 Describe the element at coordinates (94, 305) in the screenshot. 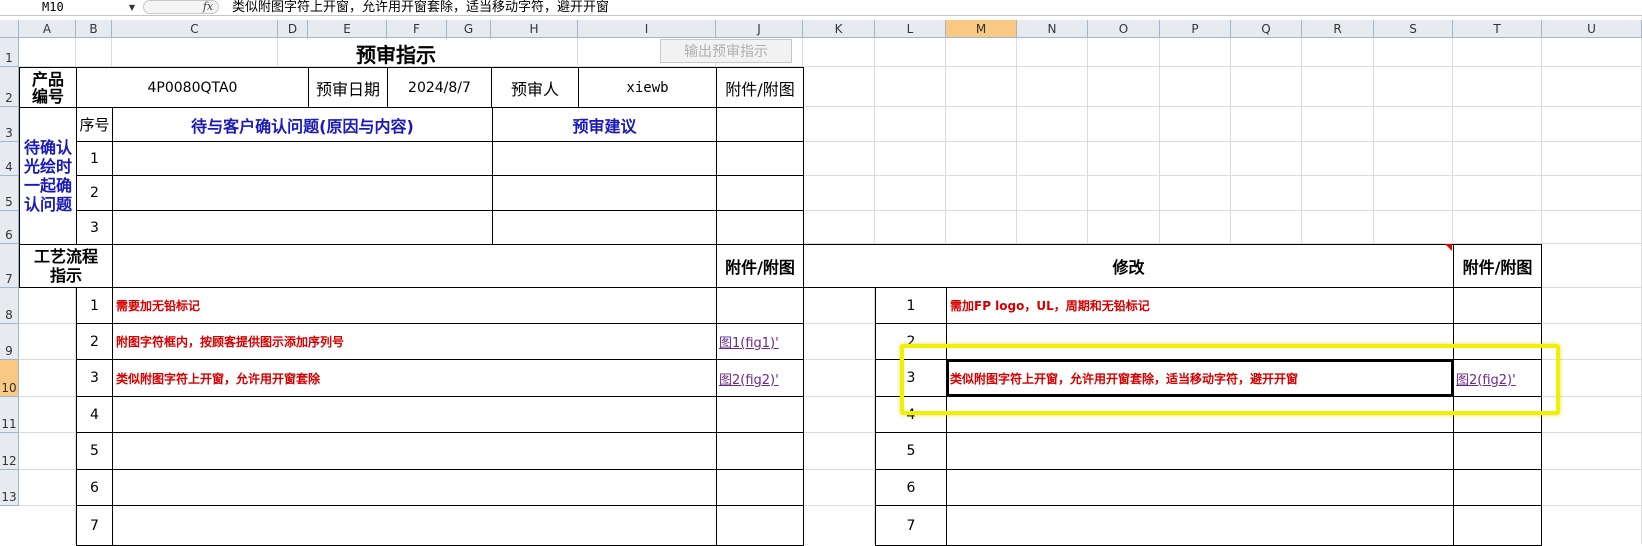

I see `left-item-number: 1` at that location.